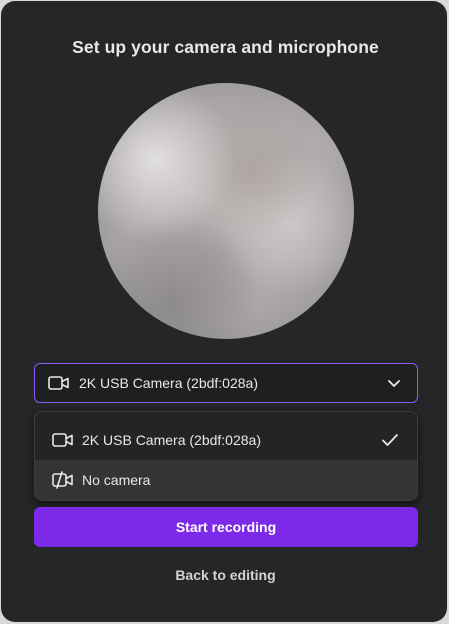 The width and height of the screenshot is (449, 624). I want to click on start-recording-button: Start recording, so click(226, 527).